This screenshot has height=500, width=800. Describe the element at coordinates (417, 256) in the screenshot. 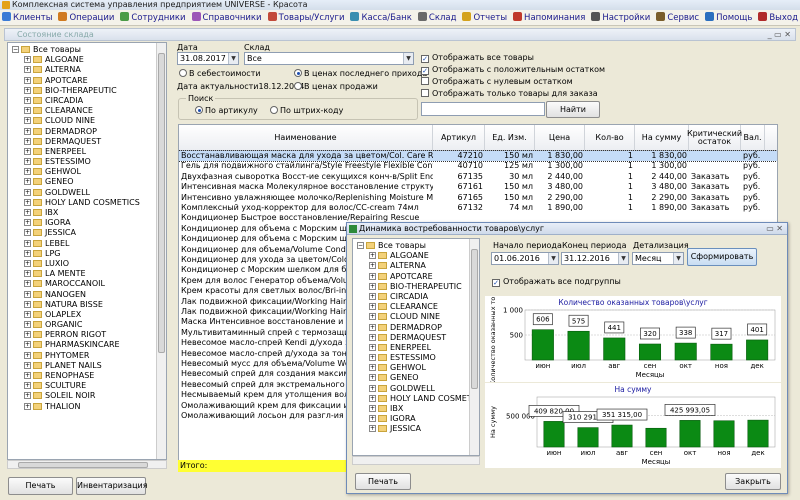

I see `tree-item: + ALGOANE` at that location.